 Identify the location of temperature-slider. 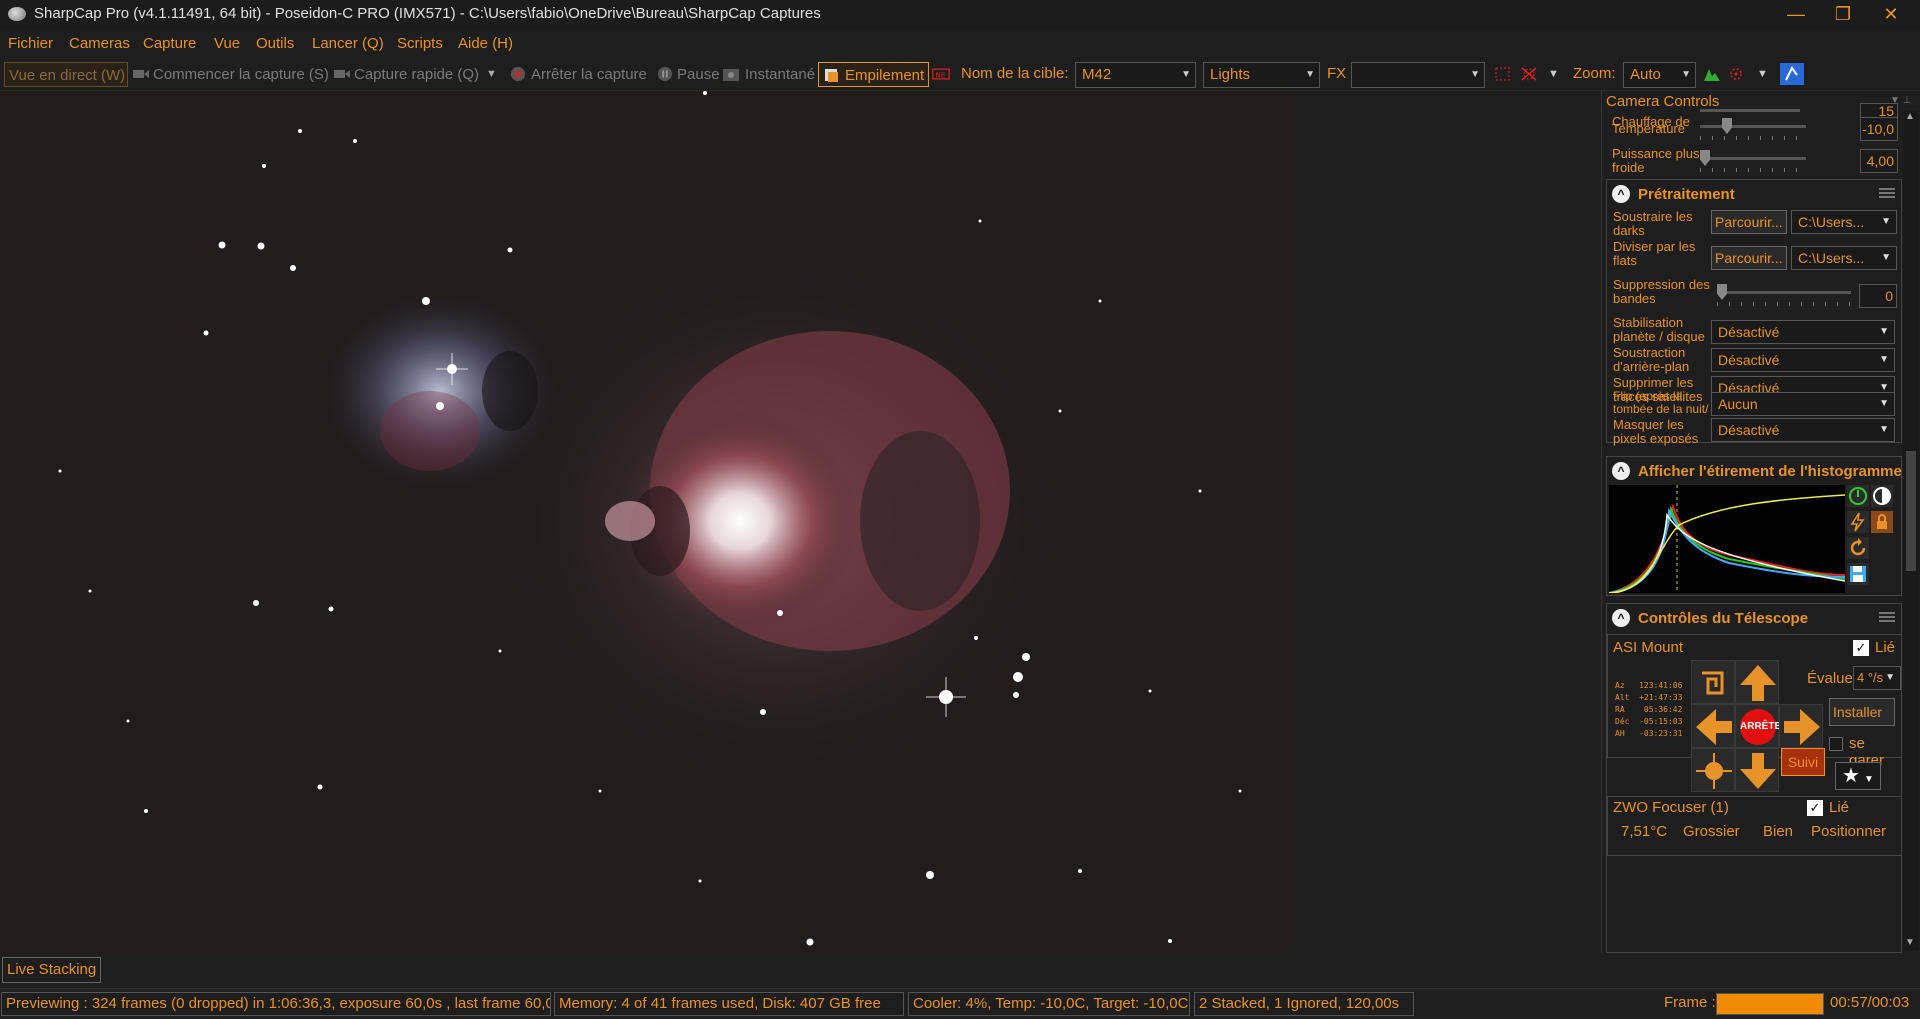
(1753, 126).